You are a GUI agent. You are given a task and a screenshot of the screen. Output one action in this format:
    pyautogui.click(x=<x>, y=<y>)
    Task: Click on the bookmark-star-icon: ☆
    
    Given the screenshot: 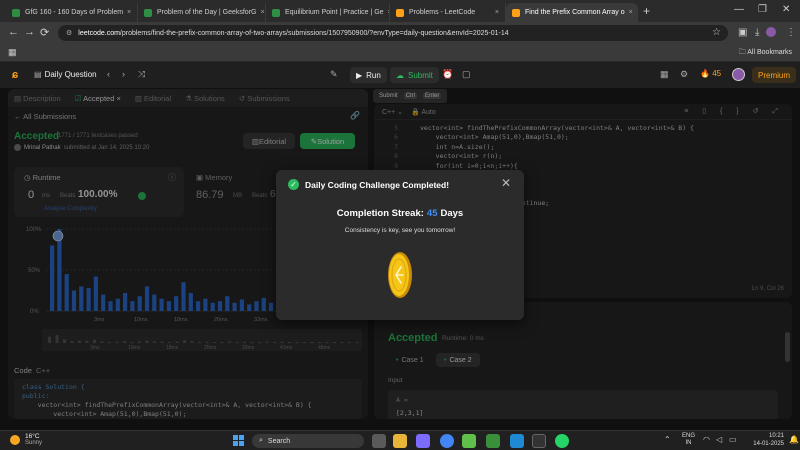 What is the action you would take?
    pyautogui.click(x=716, y=32)
    